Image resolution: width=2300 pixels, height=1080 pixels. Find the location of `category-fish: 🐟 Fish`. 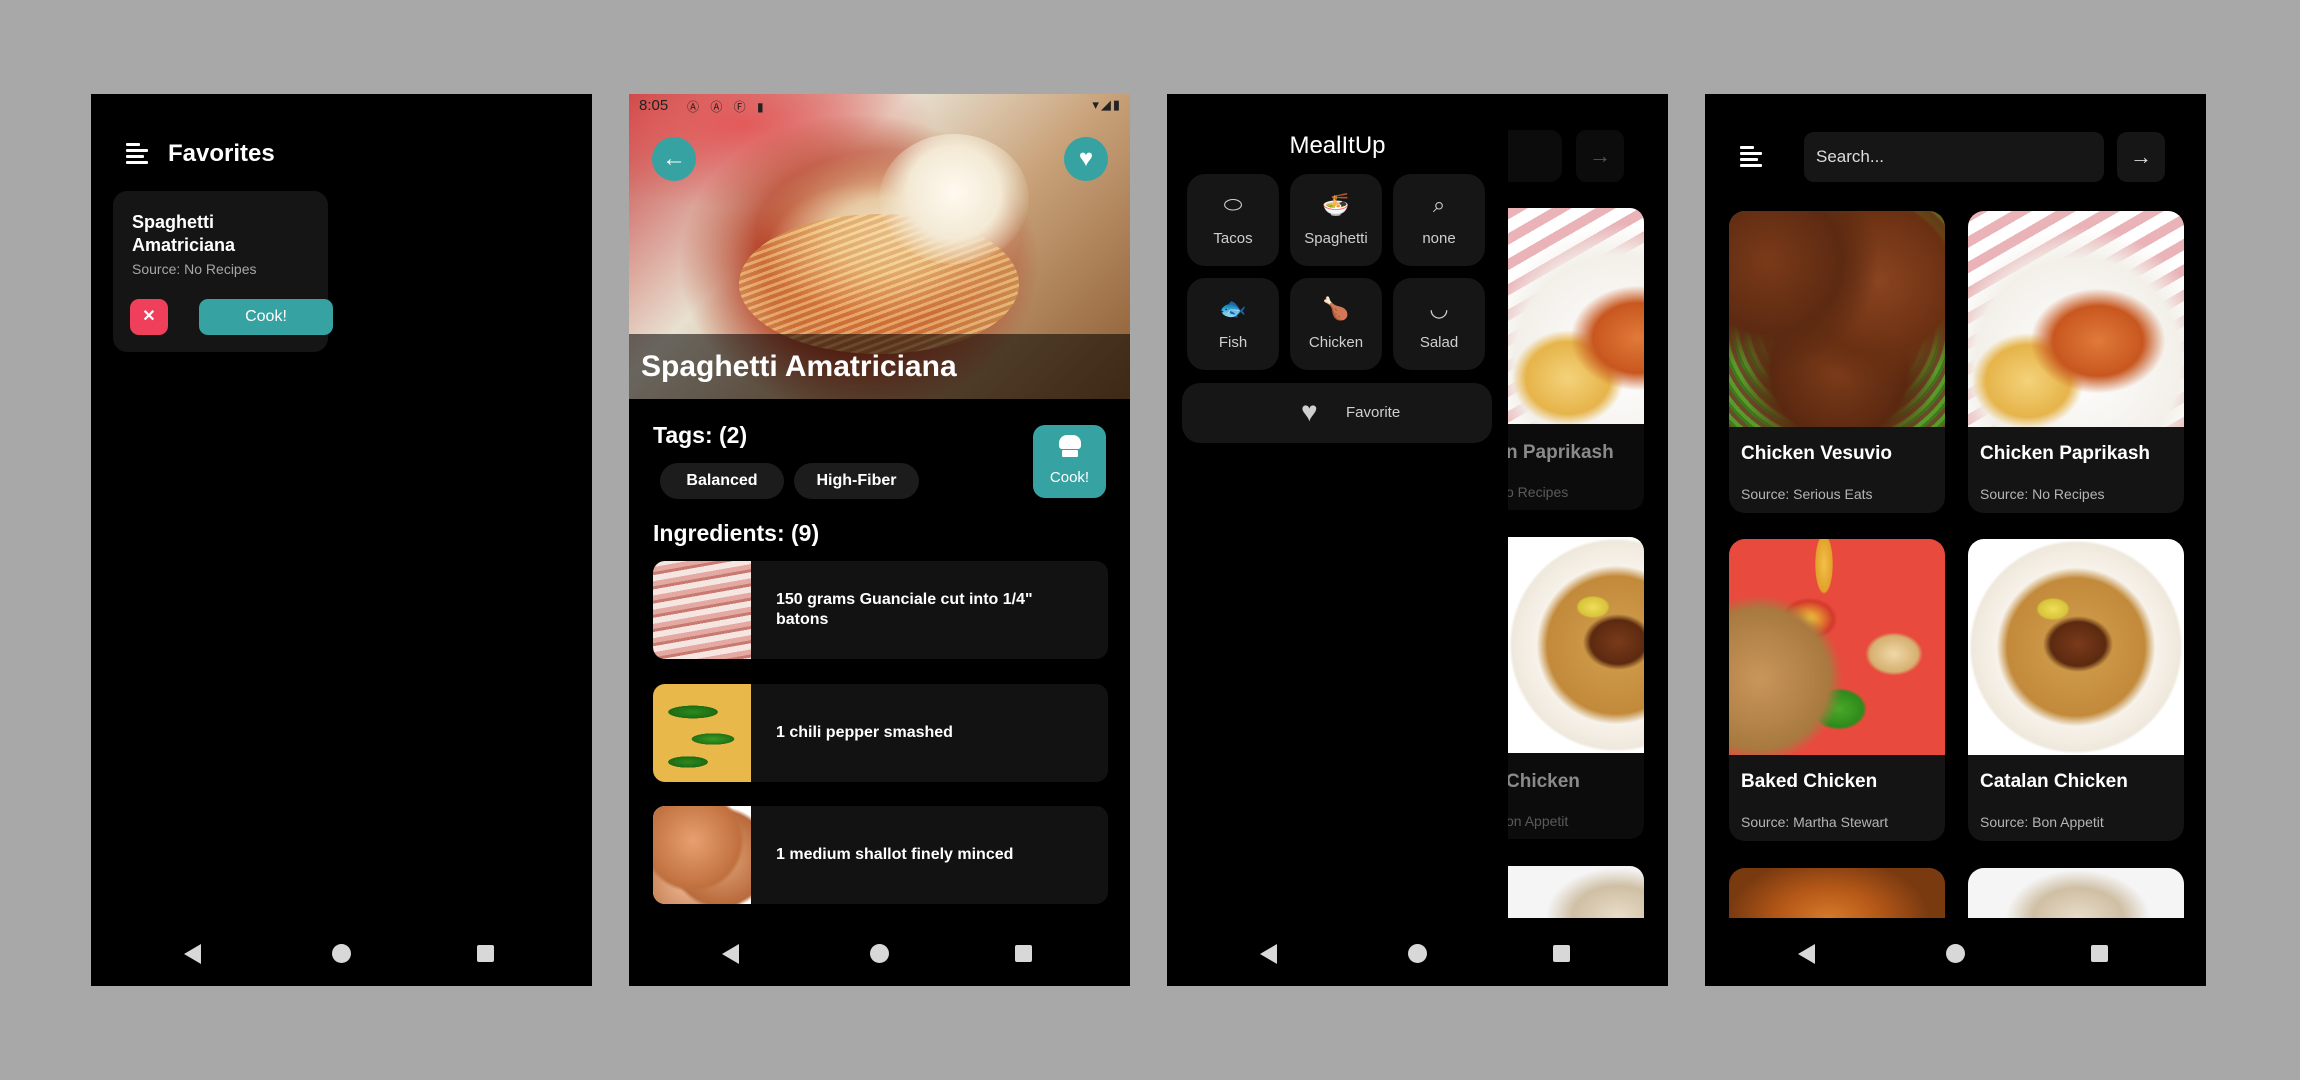

category-fish: 🐟 Fish is located at coordinates (1233, 324).